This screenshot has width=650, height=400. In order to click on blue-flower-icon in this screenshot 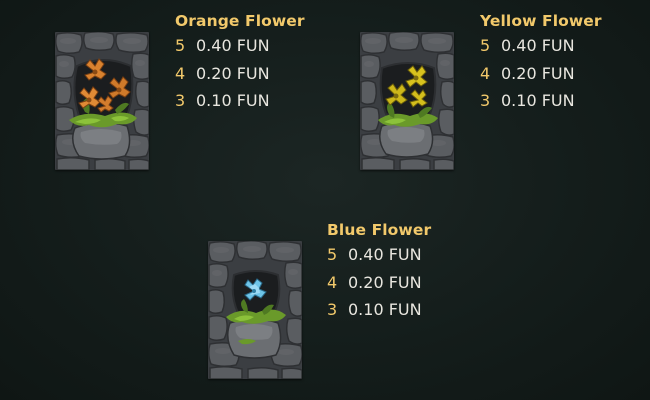, I will do `click(255, 310)`.